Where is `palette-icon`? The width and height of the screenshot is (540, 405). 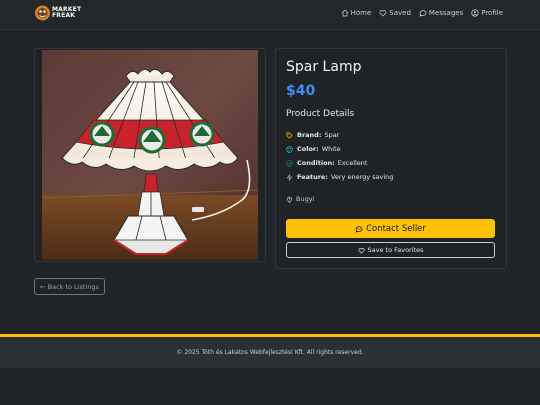 palette-icon is located at coordinates (289, 149).